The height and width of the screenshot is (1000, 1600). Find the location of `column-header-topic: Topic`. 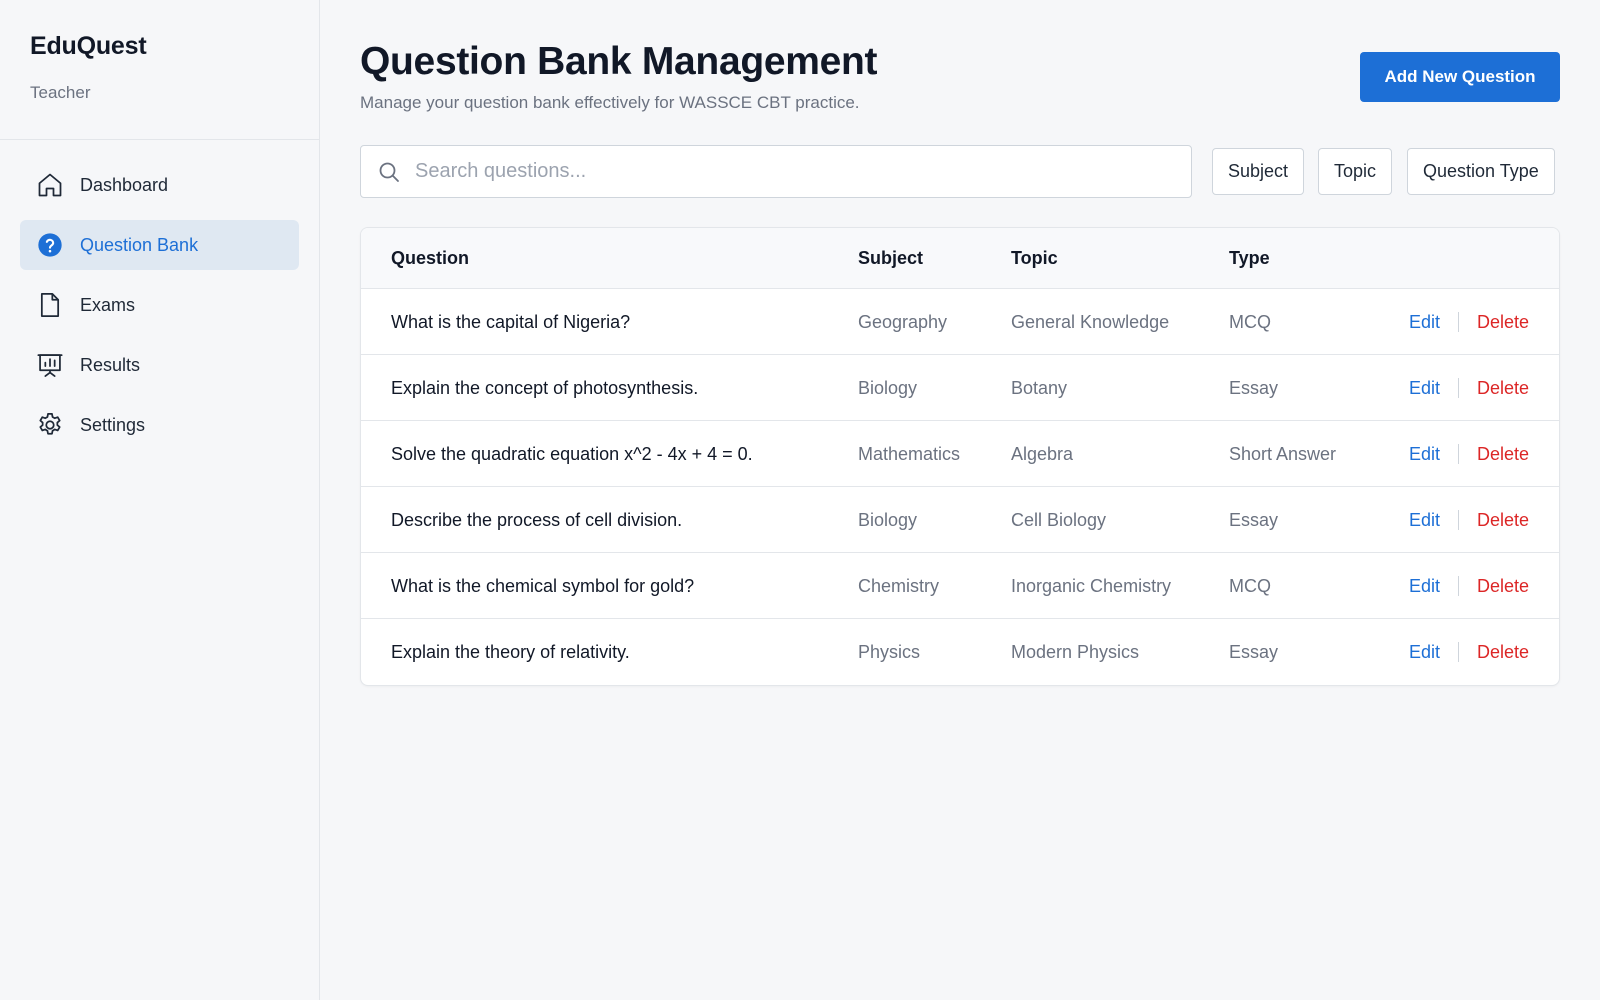

column-header-topic: Topic is located at coordinates (1034, 258).